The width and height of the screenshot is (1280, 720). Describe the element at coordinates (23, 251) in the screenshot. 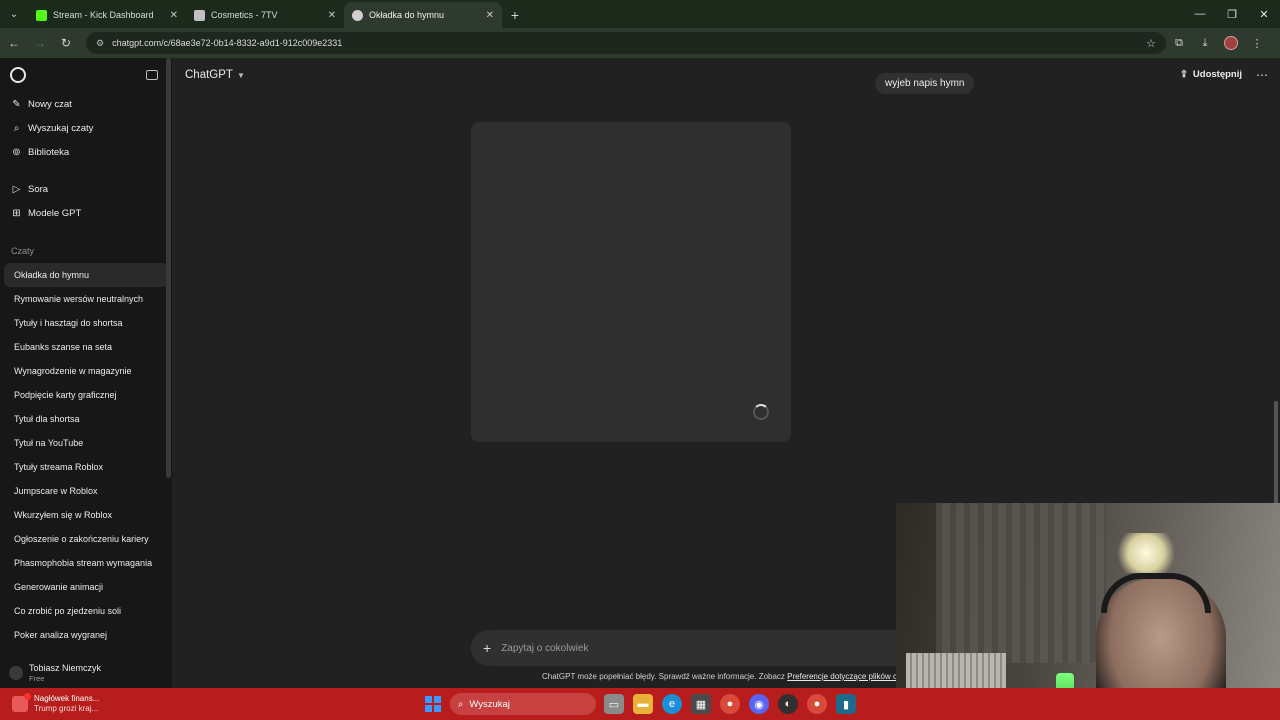

I see `chats-section-label: Czaty` at that location.